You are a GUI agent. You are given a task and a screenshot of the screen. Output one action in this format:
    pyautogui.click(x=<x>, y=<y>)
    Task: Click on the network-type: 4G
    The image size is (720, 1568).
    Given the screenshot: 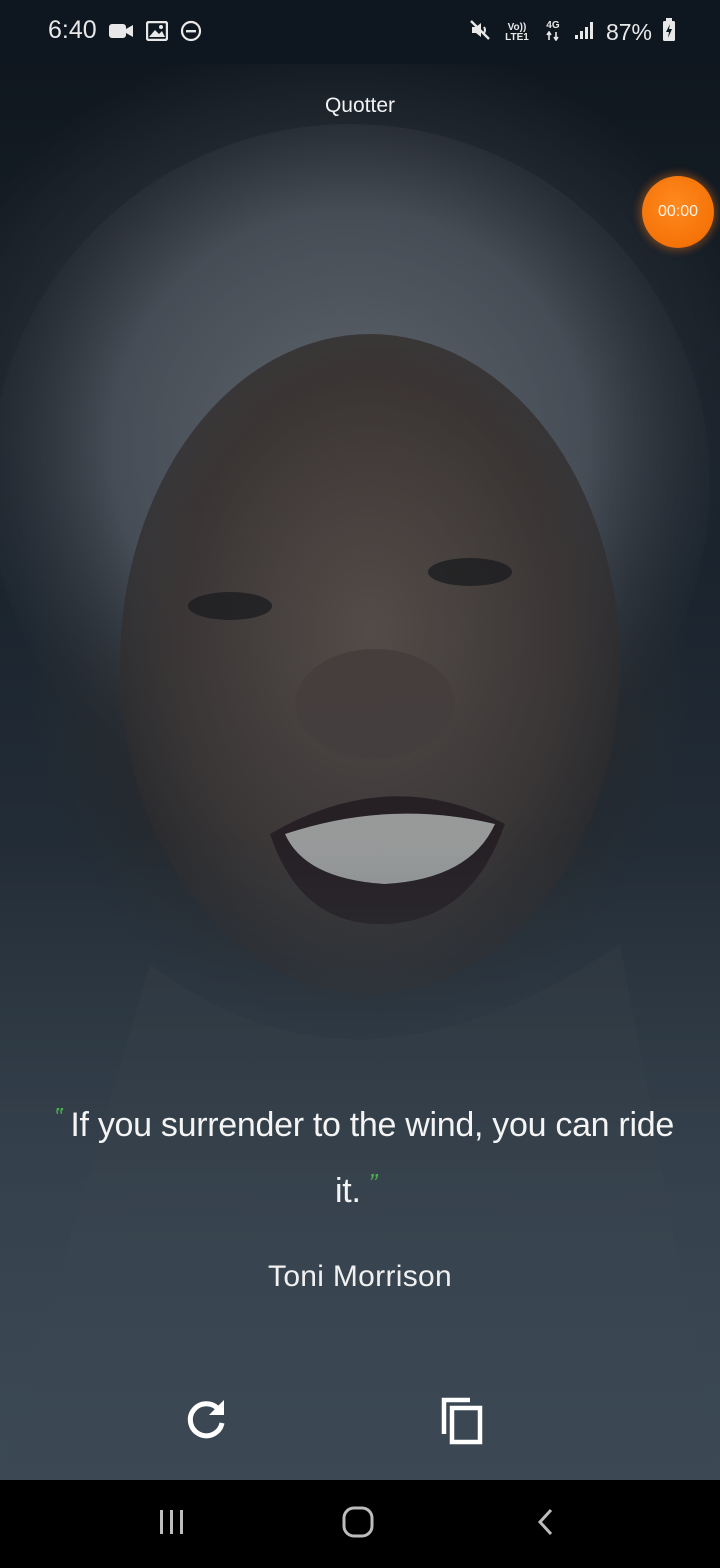 What is the action you would take?
    pyautogui.click(x=553, y=32)
    